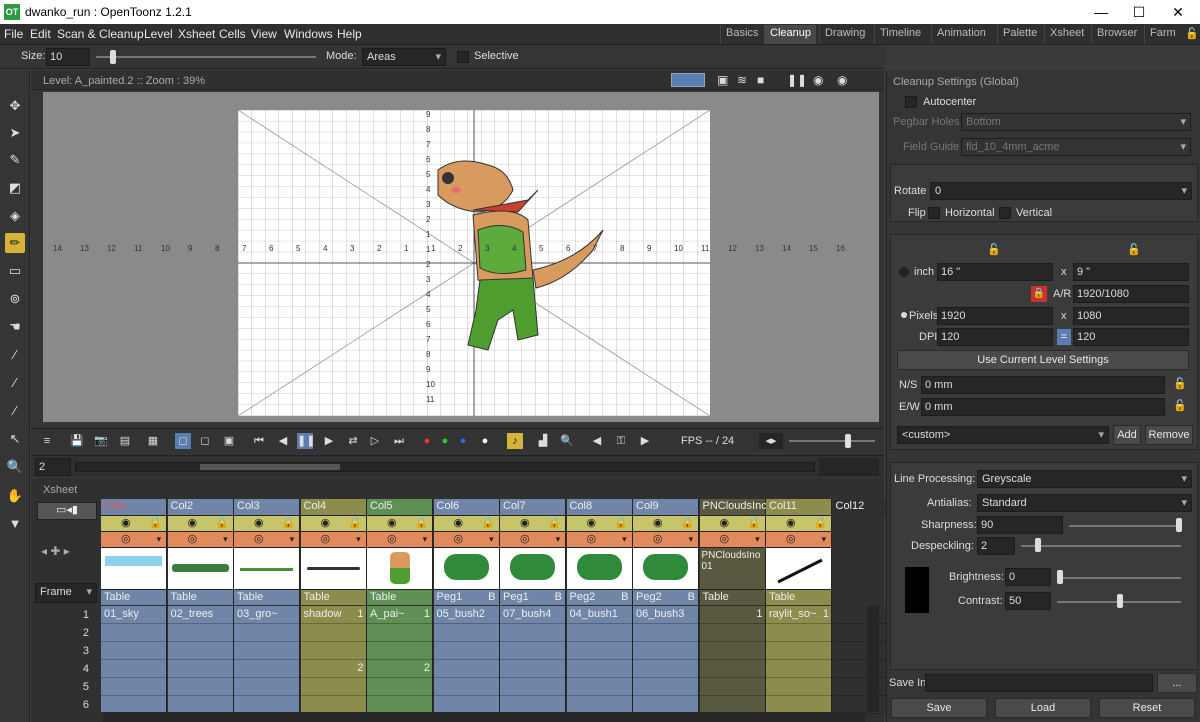 The image size is (1200, 722). What do you see at coordinates (904, 272) in the screenshot?
I see `inch-radio` at bounding box center [904, 272].